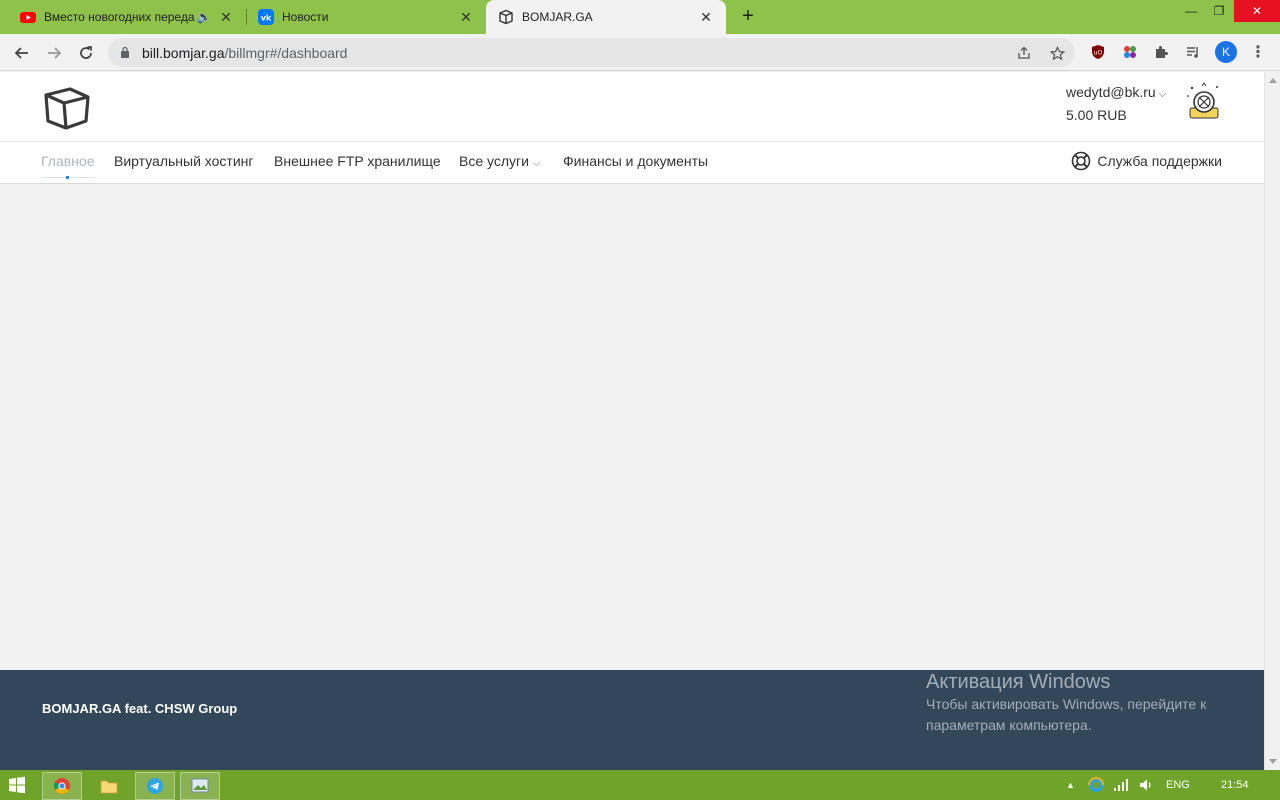 Image resolution: width=1280 pixels, height=800 pixels. I want to click on image-viewer-icon, so click(200, 785).